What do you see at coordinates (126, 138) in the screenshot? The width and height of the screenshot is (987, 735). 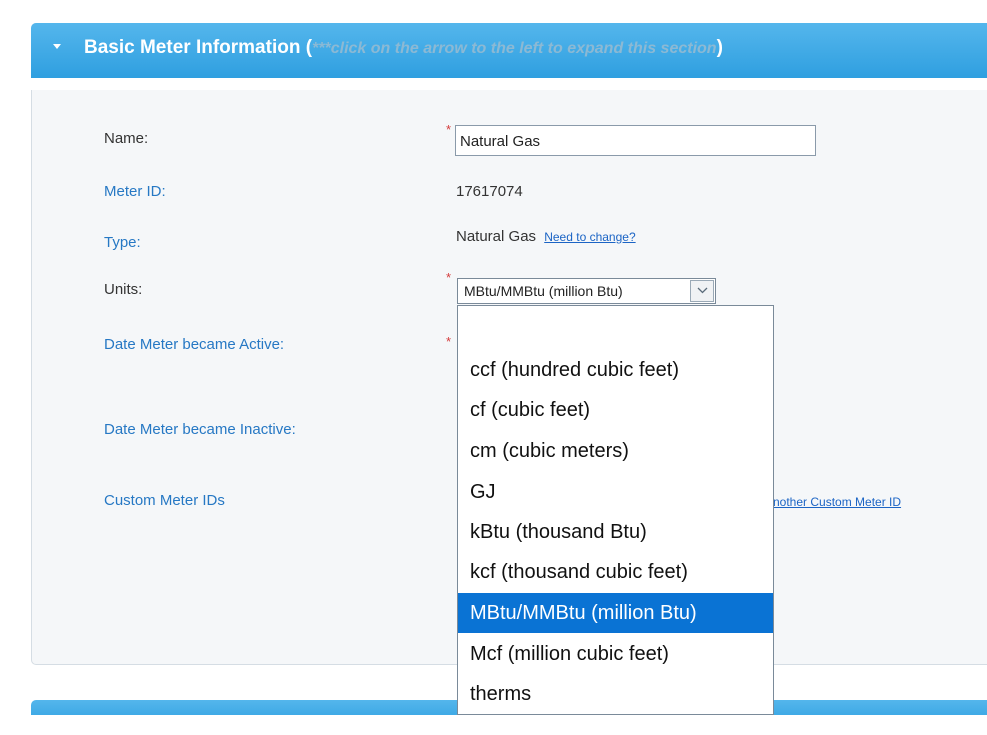 I see `name-label: Name:` at bounding box center [126, 138].